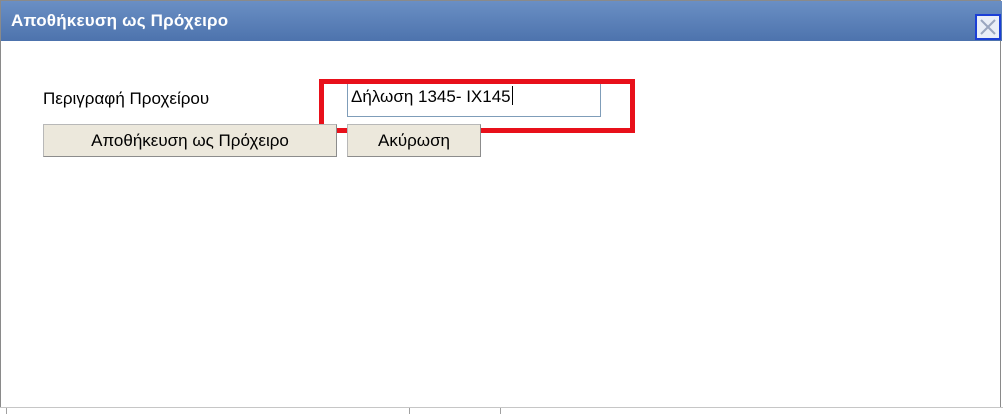 This screenshot has width=1003, height=415. I want to click on cancel-button: Ακύρωση, so click(414, 140).